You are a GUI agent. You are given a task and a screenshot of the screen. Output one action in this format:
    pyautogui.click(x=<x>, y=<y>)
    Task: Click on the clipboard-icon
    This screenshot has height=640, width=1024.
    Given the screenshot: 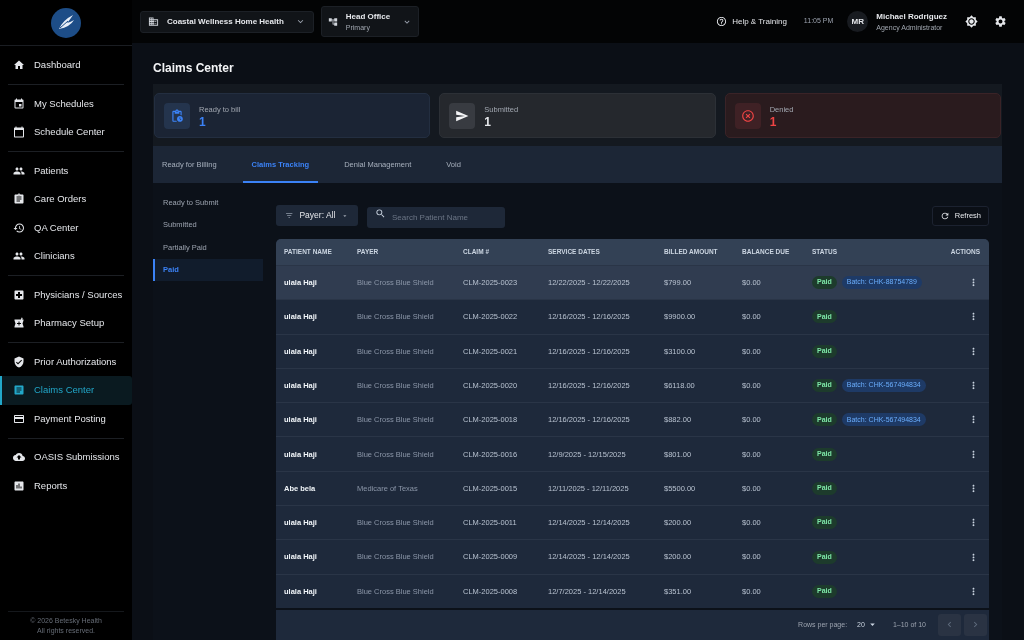 What is the action you would take?
    pyautogui.click(x=19, y=199)
    